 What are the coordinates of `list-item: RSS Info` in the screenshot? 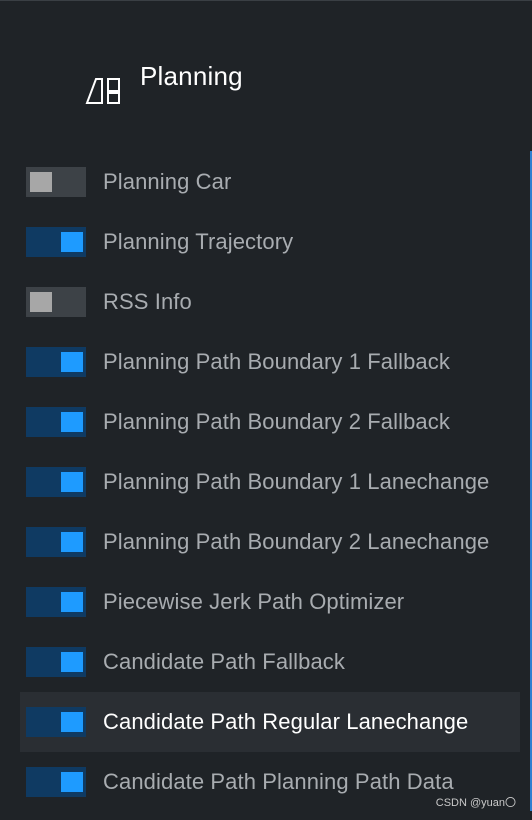 It's located at (270, 302).